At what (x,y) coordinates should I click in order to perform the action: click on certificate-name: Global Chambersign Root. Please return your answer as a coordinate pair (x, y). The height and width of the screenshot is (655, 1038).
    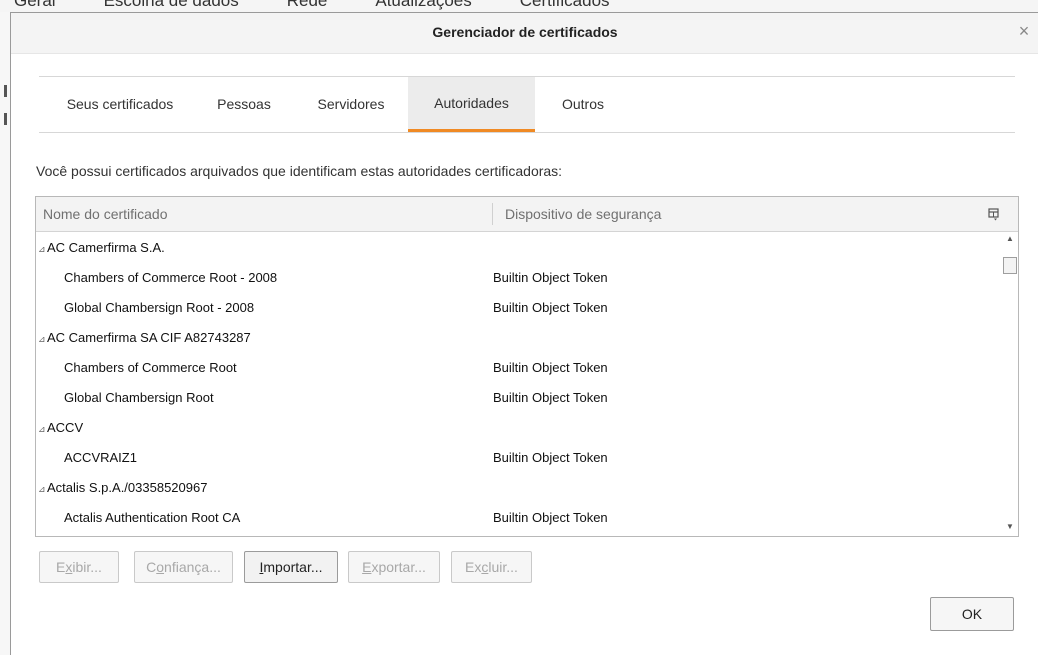
    Looking at the image, I should click on (139, 398).